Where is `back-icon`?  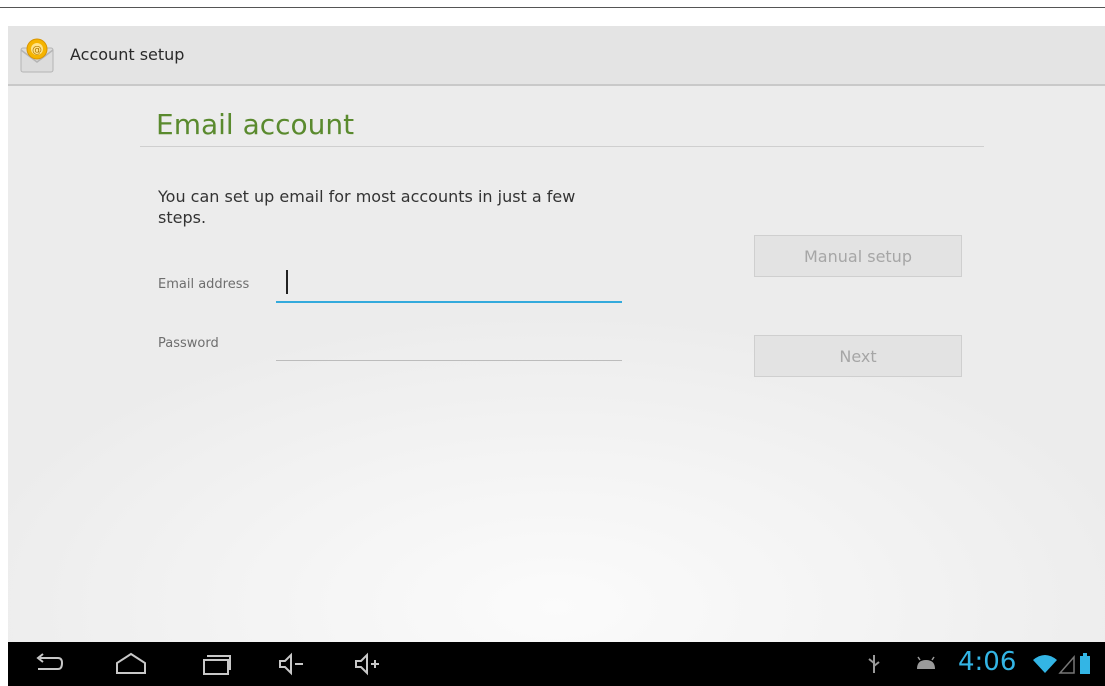
back-icon is located at coordinates (48, 664).